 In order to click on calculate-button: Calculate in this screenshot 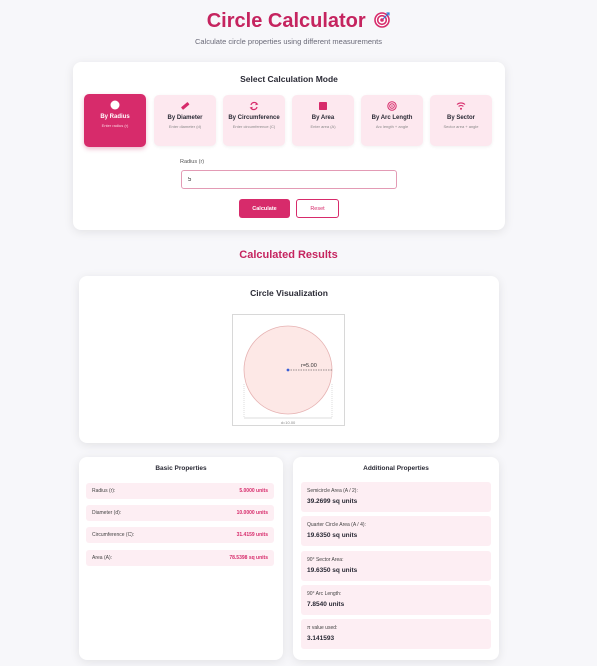, I will do `click(264, 208)`.